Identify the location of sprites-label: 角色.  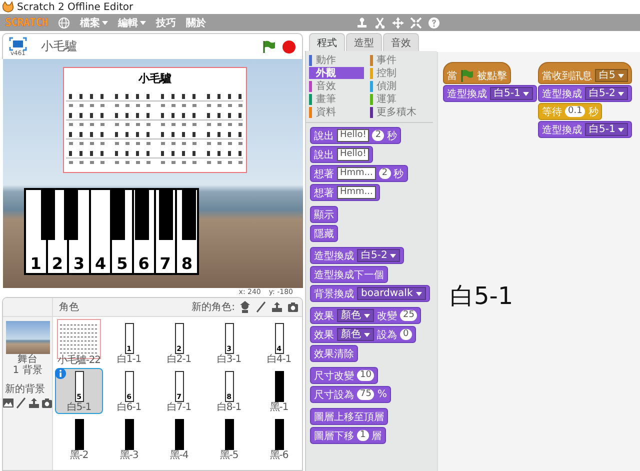
(69, 307).